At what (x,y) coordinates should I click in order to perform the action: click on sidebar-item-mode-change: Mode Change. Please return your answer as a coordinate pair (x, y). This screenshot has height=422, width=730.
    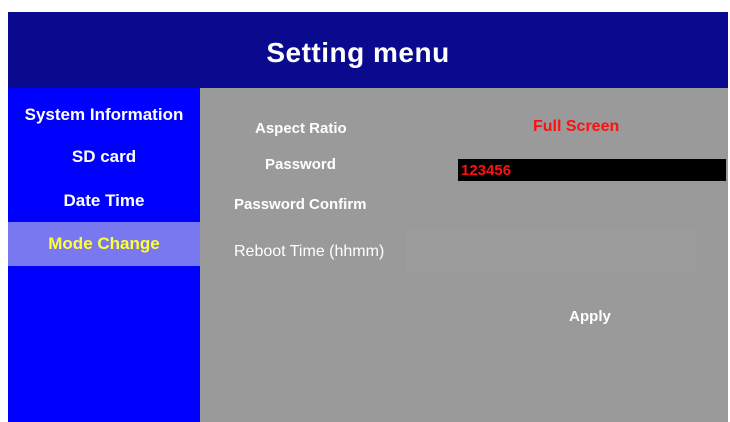
    Looking at the image, I should click on (104, 244).